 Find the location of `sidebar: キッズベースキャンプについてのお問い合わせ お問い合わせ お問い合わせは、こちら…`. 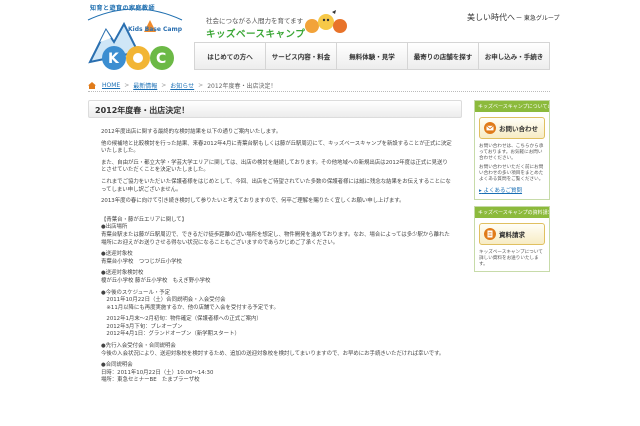

sidebar: キッズベースキャンプについてのお問い合わせ お問い合わせ お問い合わせは、こちら… is located at coordinates (512, 189).